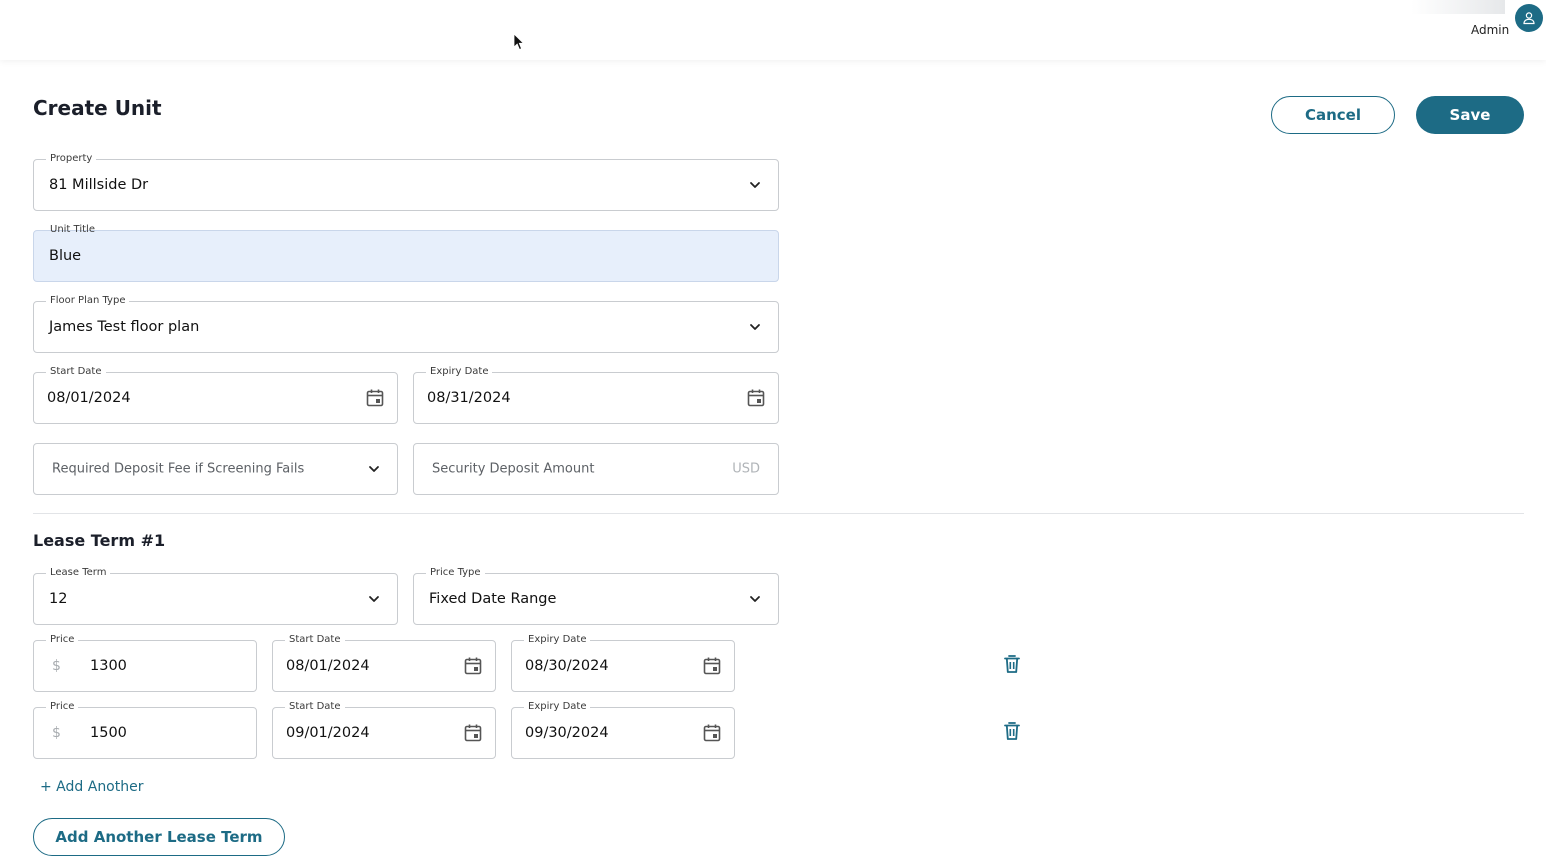 Image resolution: width=1546 pixels, height=868 pixels. What do you see at coordinates (145, 729) in the screenshot?
I see `price-input: Price $ 1500` at bounding box center [145, 729].